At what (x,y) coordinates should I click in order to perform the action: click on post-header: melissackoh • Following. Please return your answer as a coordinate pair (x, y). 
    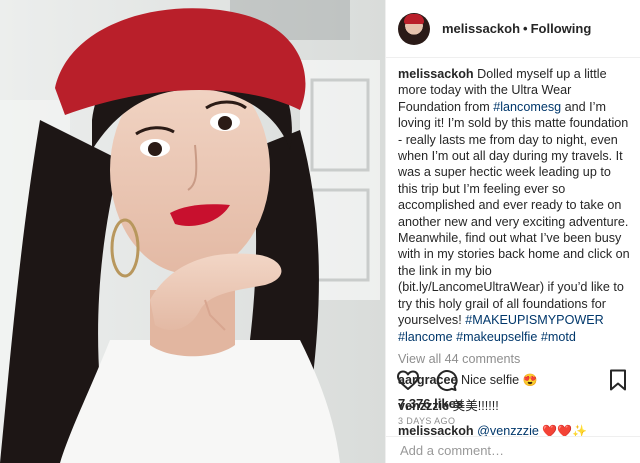
    Looking at the image, I should click on (513, 29).